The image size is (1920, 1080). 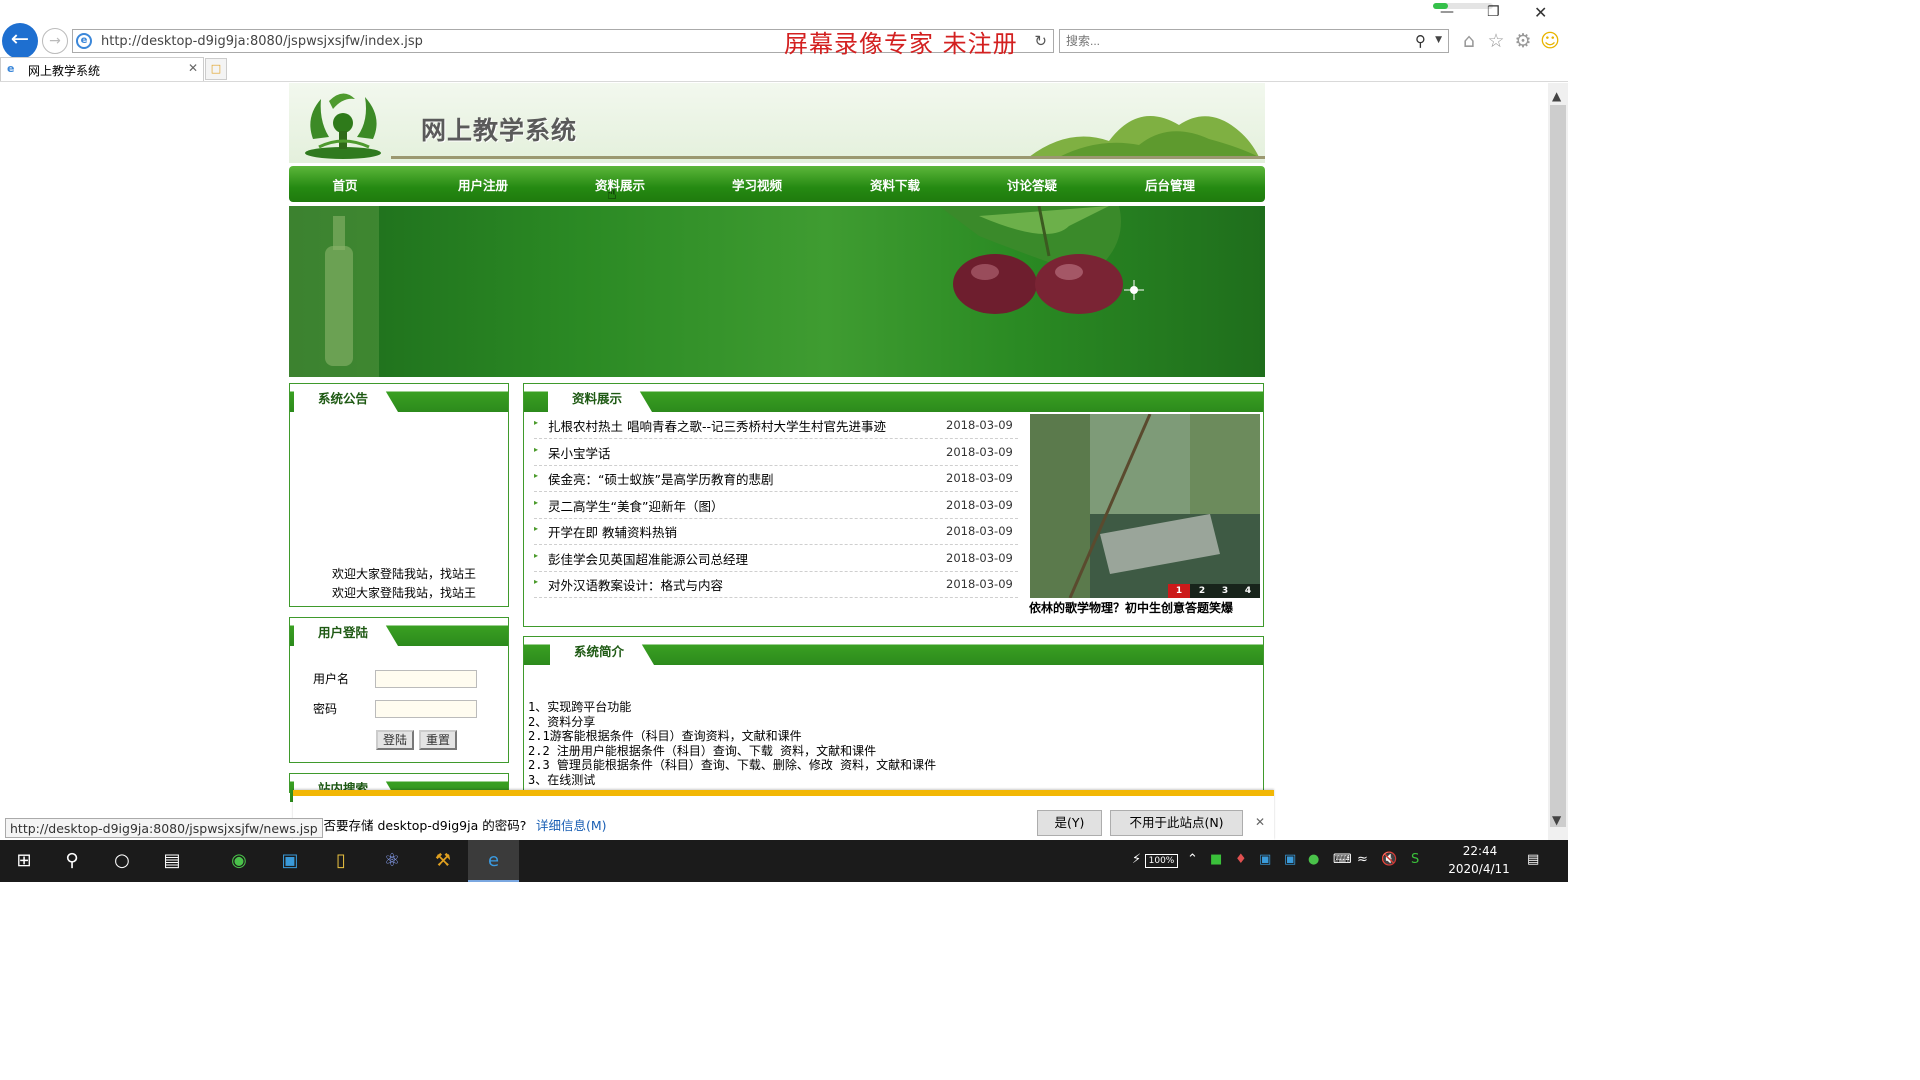 What do you see at coordinates (20, 41) in the screenshot?
I see `back-arrow-icon: ←` at bounding box center [20, 41].